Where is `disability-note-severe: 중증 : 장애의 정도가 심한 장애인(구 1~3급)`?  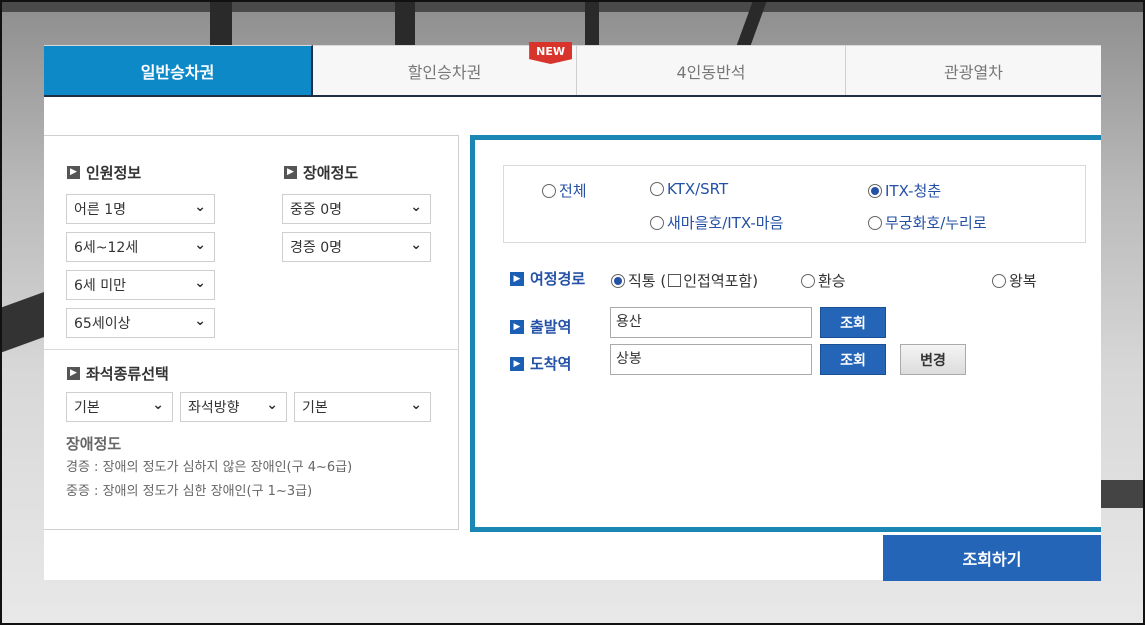
disability-note-severe: 중증 : 장애의 정도가 심한 장애인(구 1~3급) is located at coordinates (189, 491).